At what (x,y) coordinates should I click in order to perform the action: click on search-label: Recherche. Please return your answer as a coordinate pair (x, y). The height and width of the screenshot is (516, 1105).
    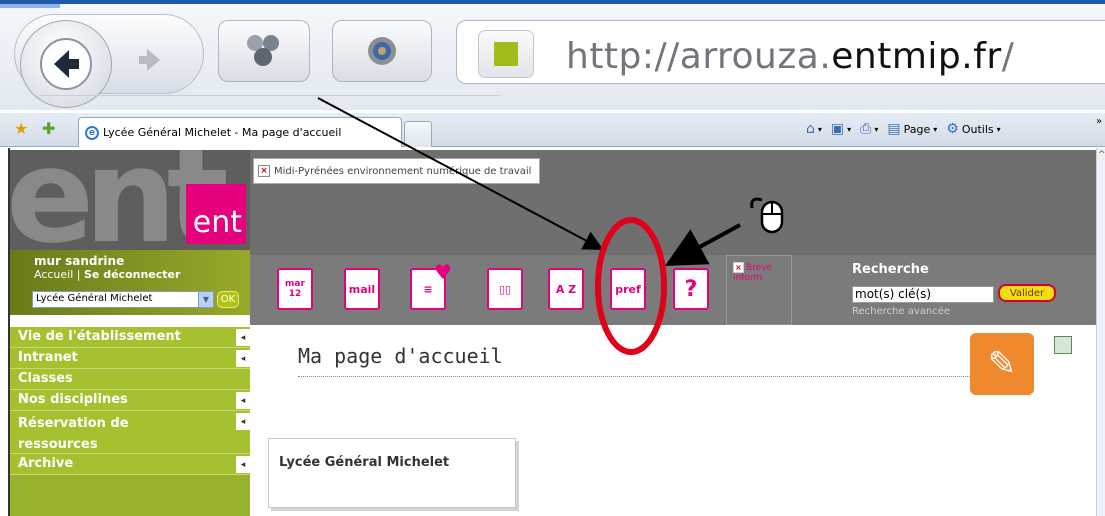
    Looking at the image, I should click on (890, 269).